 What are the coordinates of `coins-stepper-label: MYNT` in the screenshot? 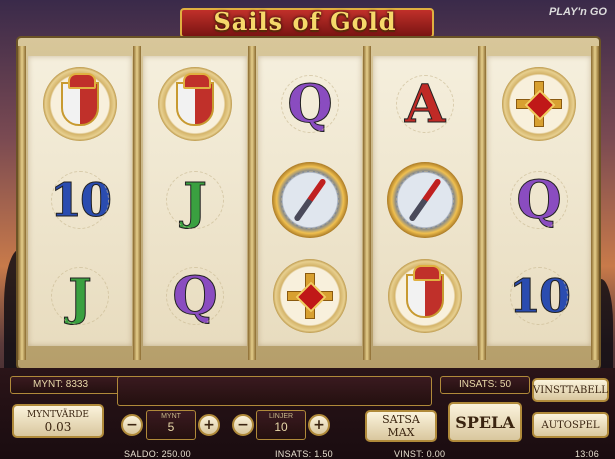 It's located at (171, 416).